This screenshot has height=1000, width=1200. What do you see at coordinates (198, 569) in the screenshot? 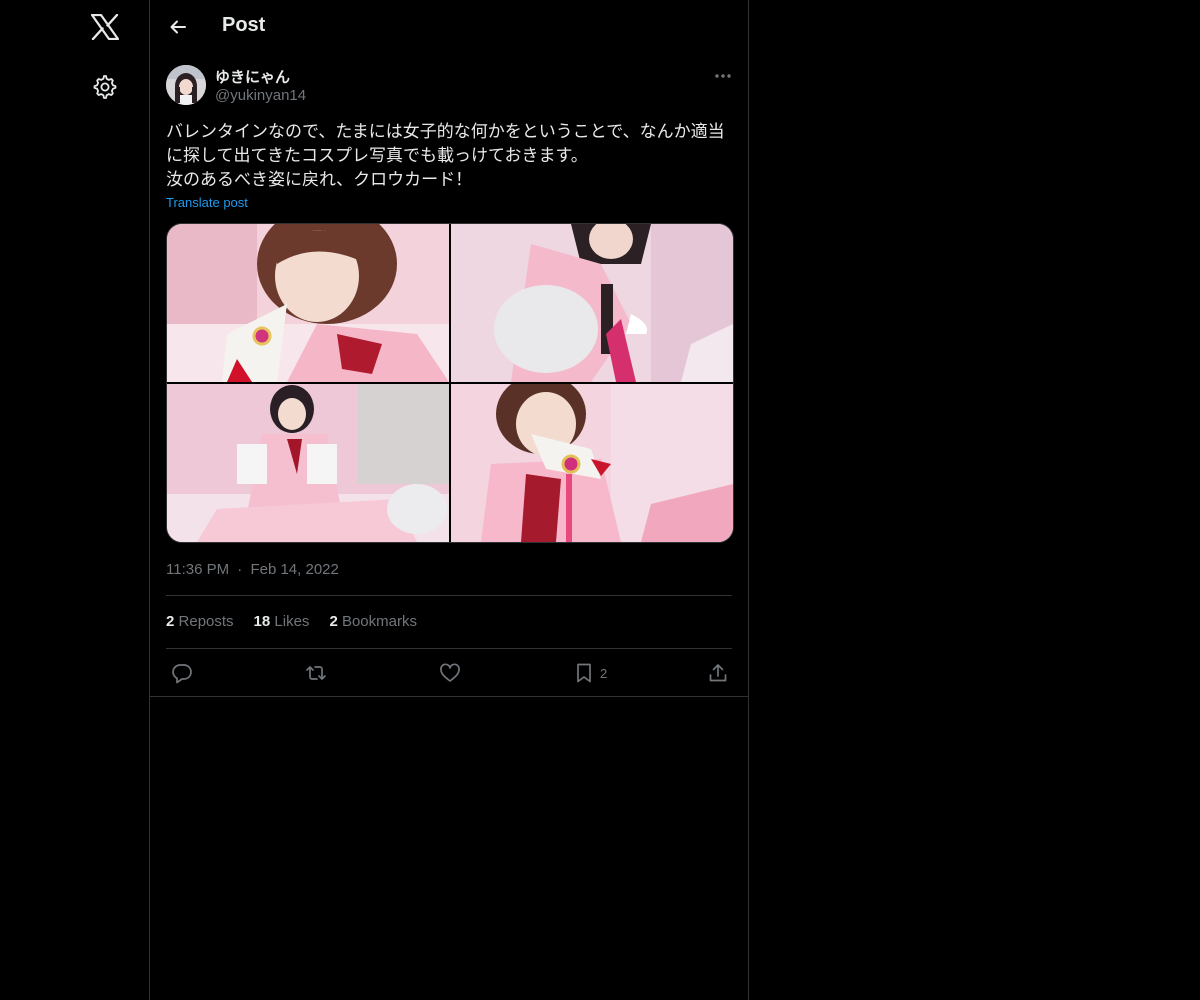
I see `post-time: 11:36 PM` at bounding box center [198, 569].